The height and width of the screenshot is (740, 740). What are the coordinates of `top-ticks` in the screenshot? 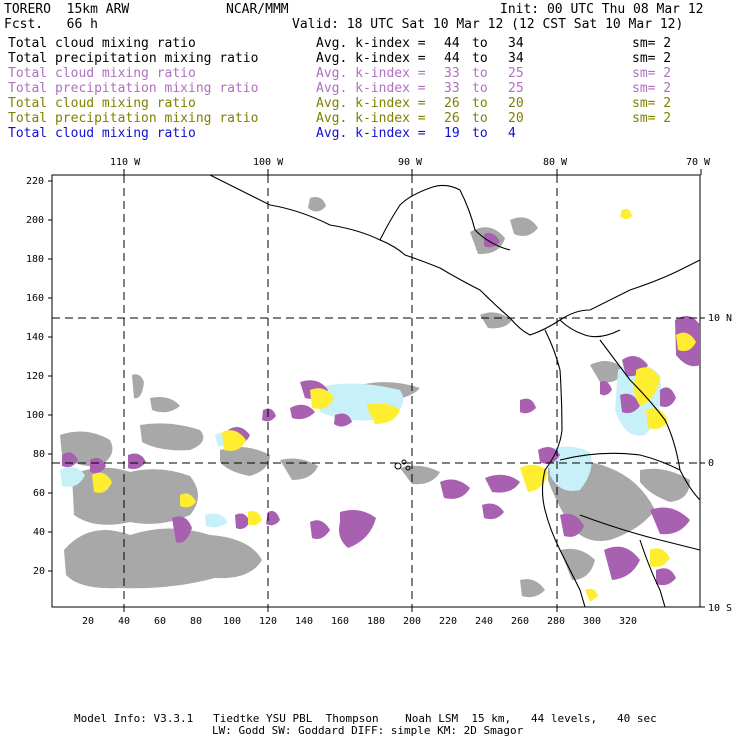 It's located at (412, 172).